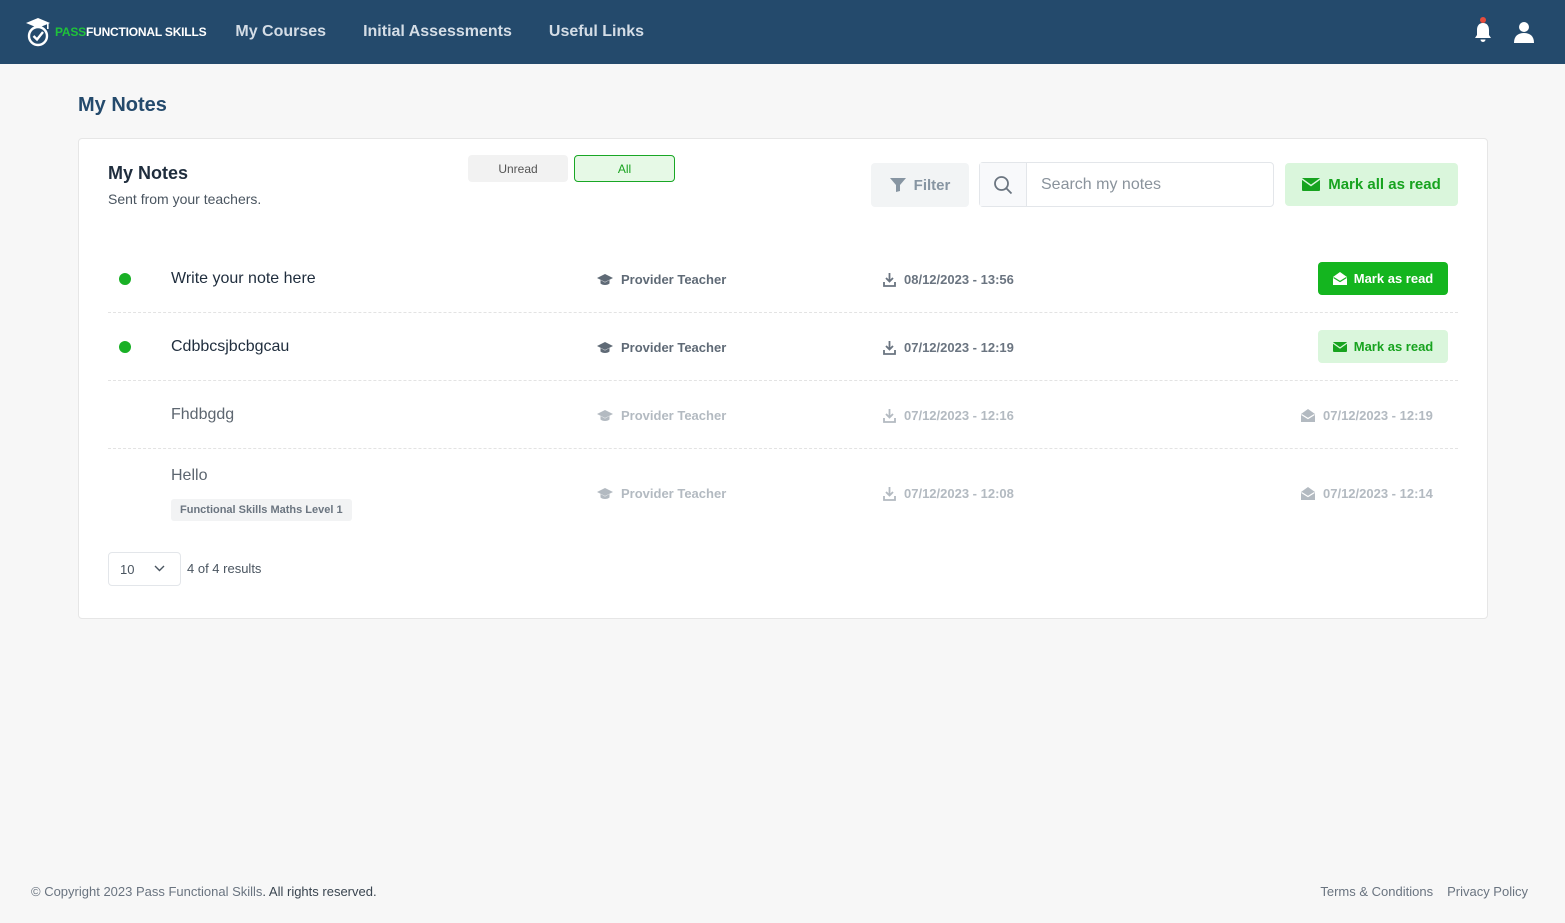  I want to click on chevron-down-icon, so click(159, 568).